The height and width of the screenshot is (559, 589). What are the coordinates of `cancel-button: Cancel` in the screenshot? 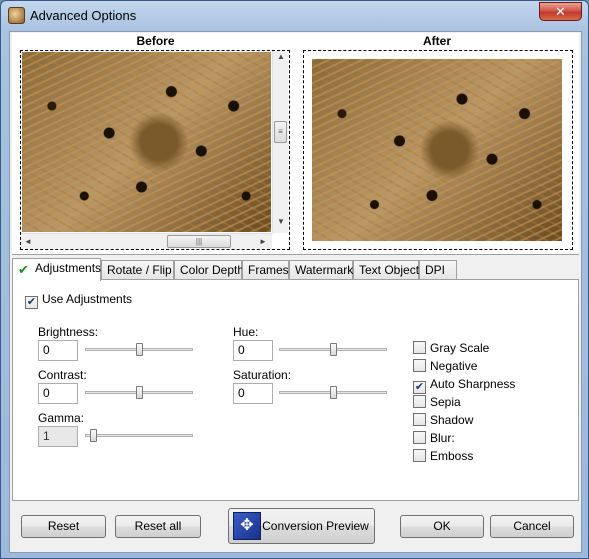 It's located at (532, 526).